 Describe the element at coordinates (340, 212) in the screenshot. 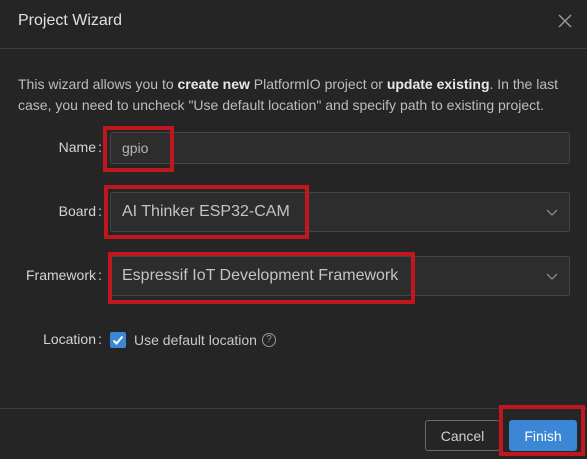

I see `board-select: AI Thinker ESP32-CAM` at that location.